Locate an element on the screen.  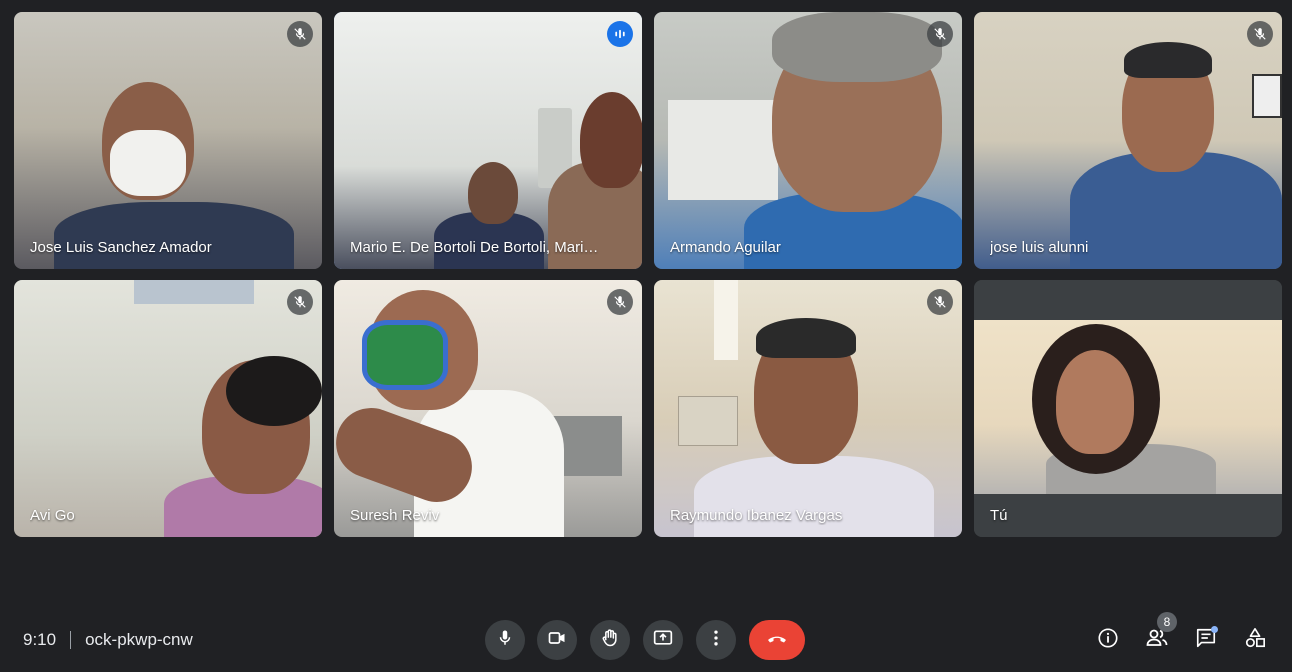
divider is located at coordinates (71, 640).